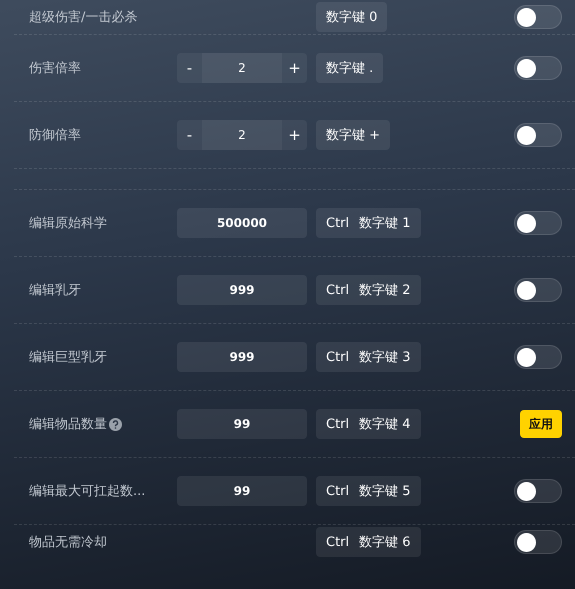 The width and height of the screenshot is (575, 589). Describe the element at coordinates (68, 424) in the screenshot. I see `option-label: 编辑物品数量` at that location.